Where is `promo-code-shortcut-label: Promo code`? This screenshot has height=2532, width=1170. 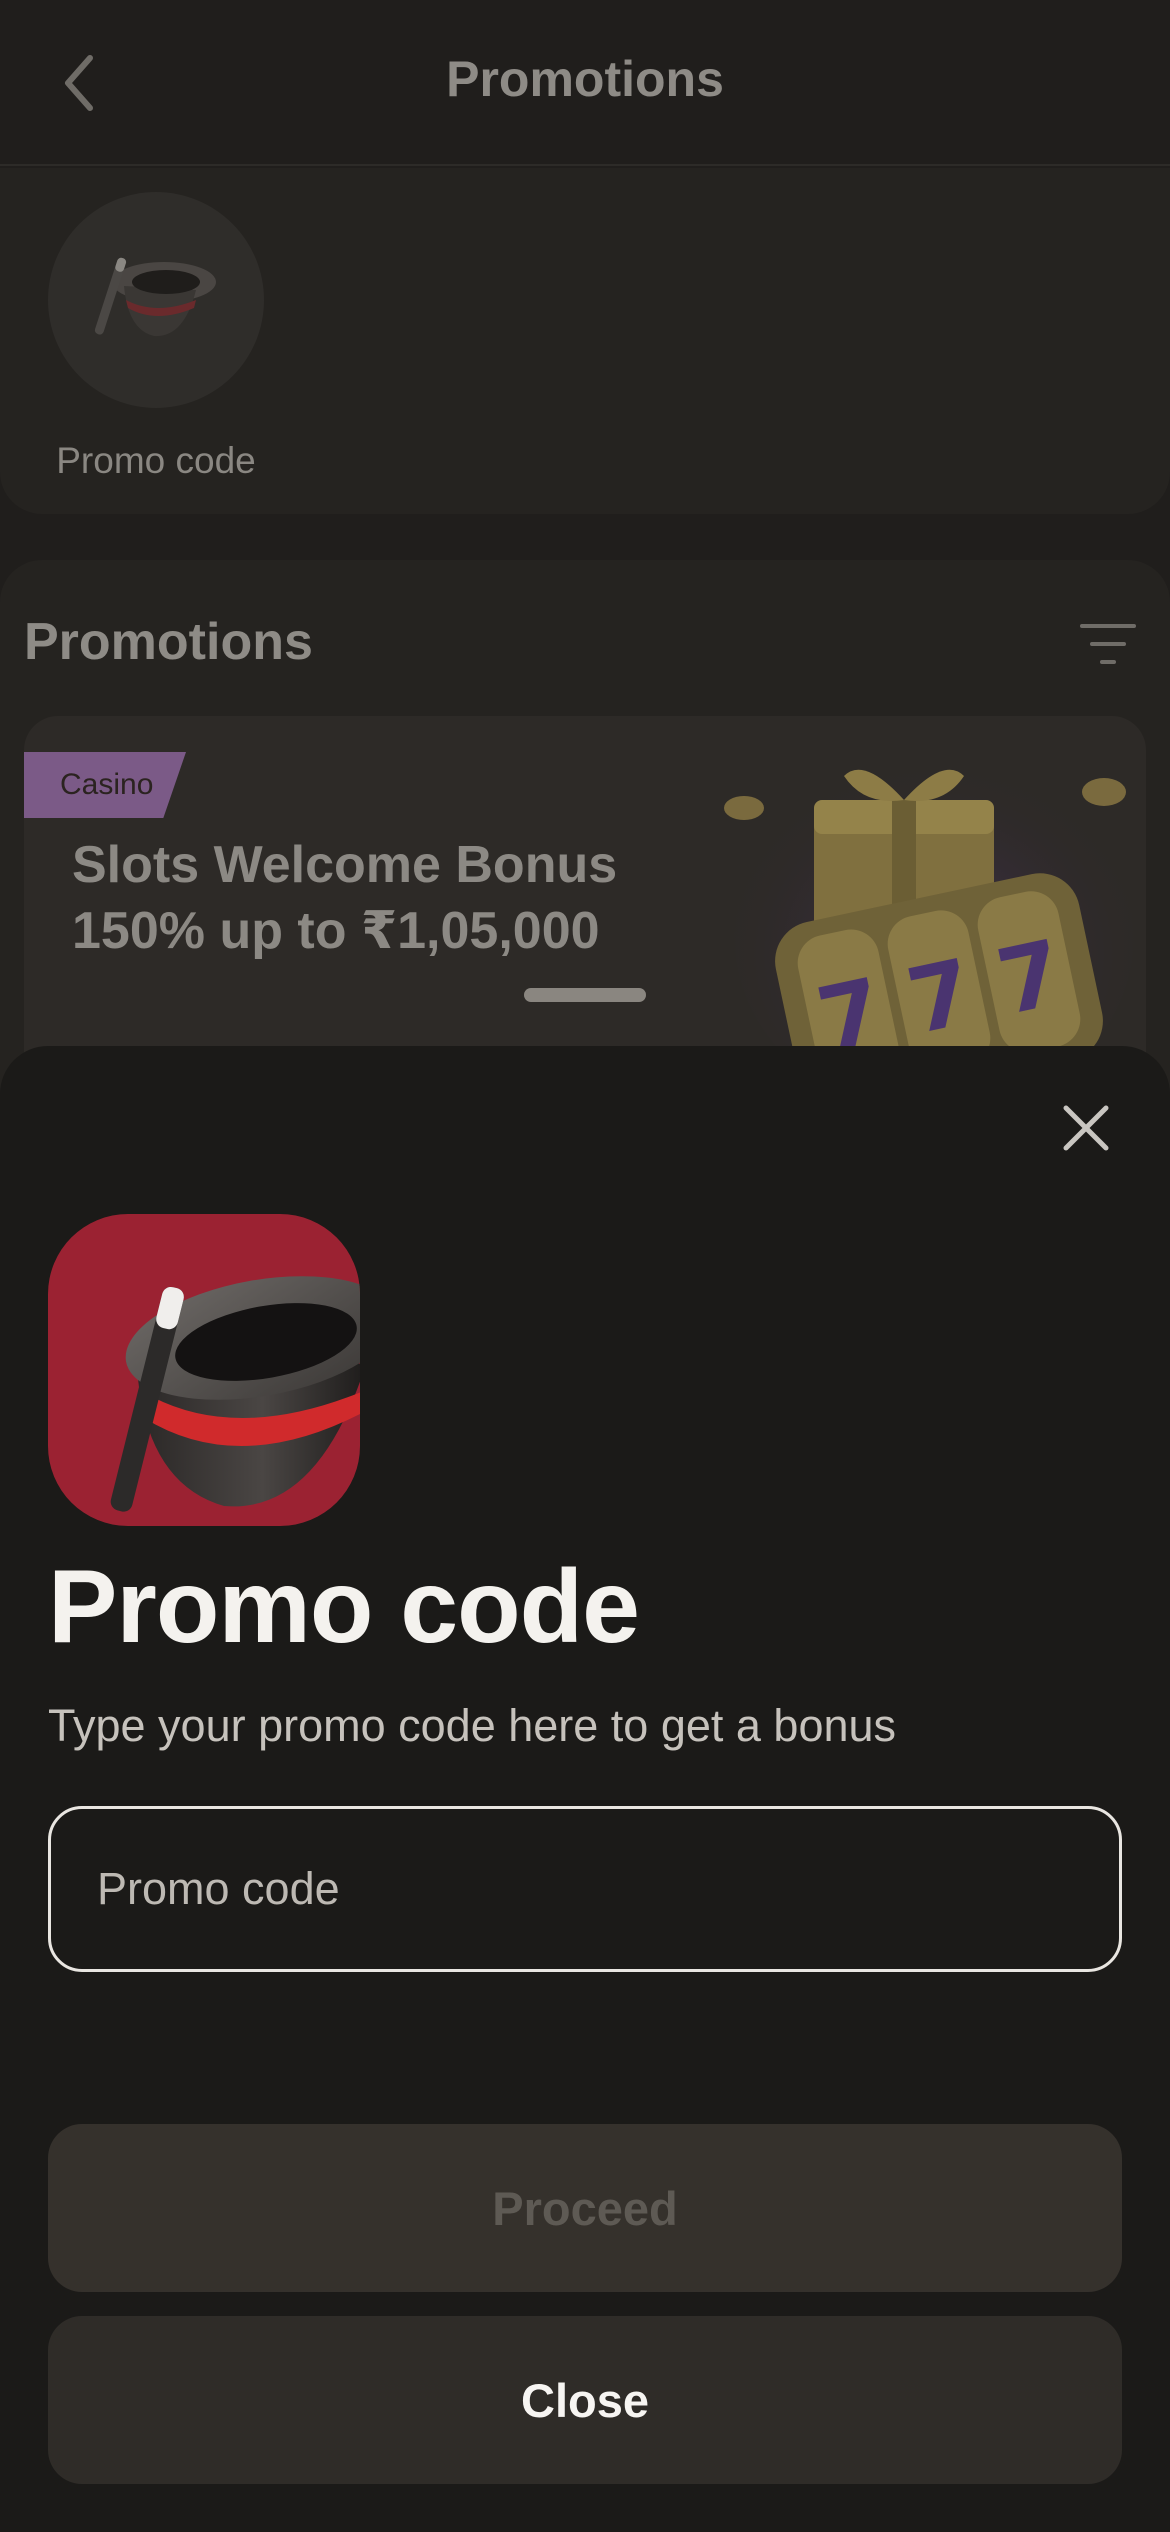 promo-code-shortcut-label: Promo code is located at coordinates (156, 460).